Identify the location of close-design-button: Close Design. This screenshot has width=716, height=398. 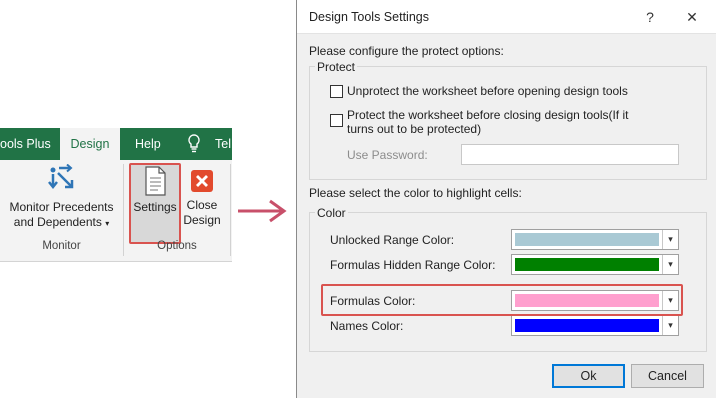
(202, 201).